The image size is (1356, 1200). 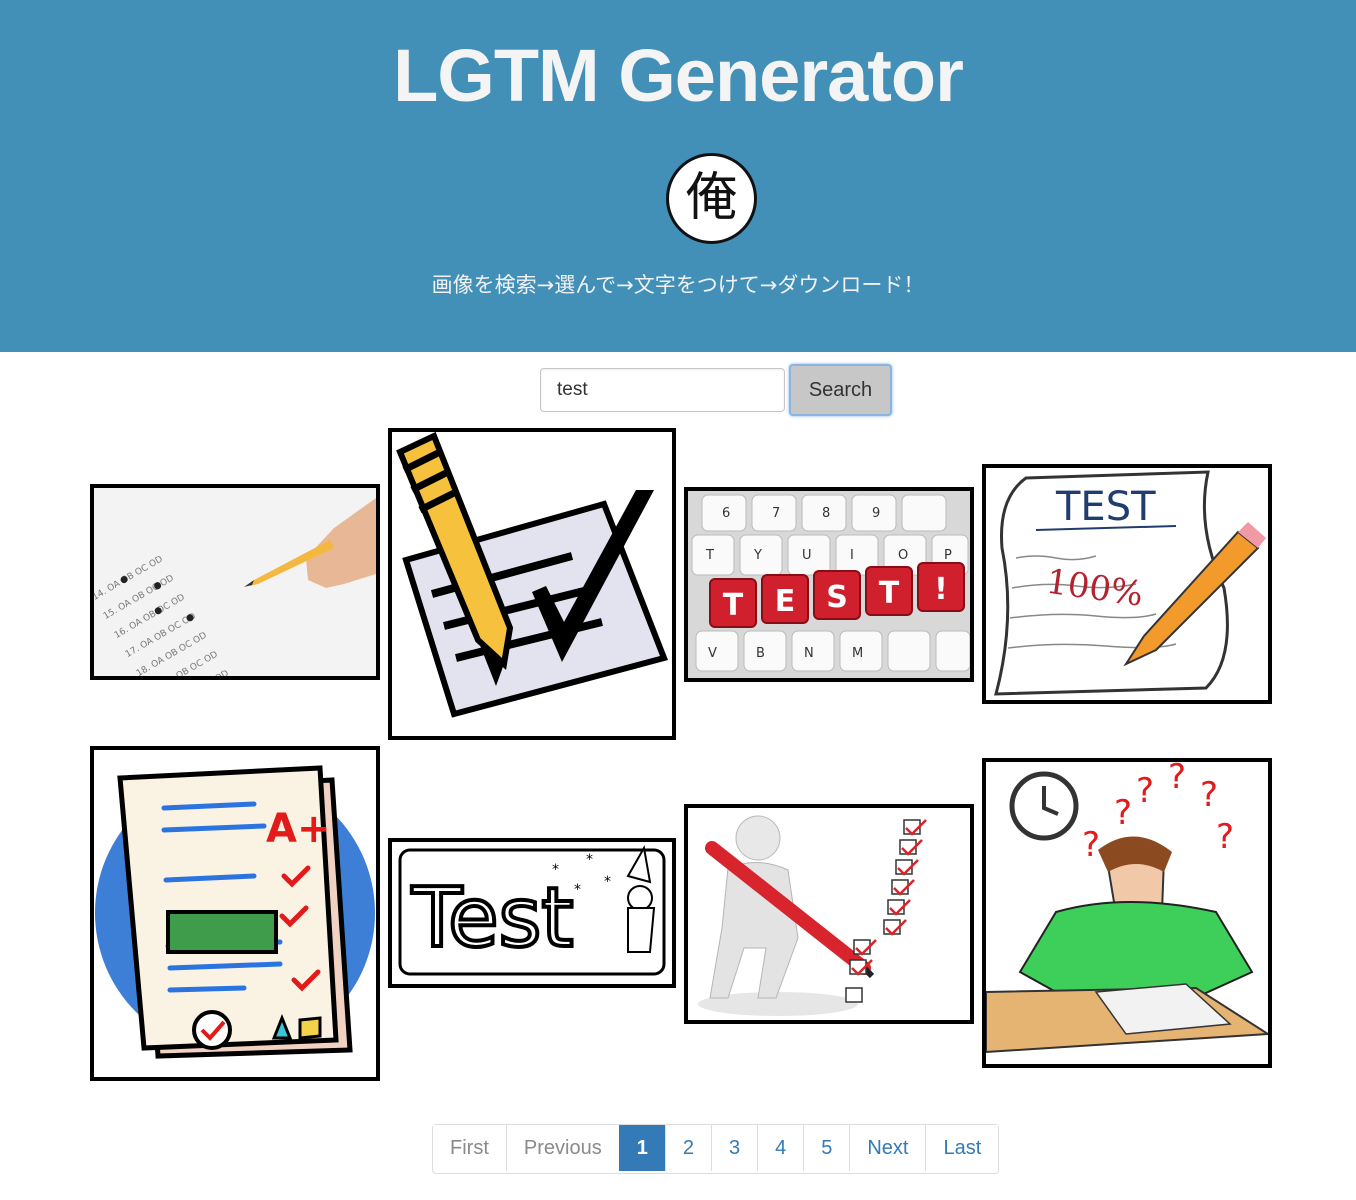 I want to click on svg-text: B, so click(x=760, y=653).